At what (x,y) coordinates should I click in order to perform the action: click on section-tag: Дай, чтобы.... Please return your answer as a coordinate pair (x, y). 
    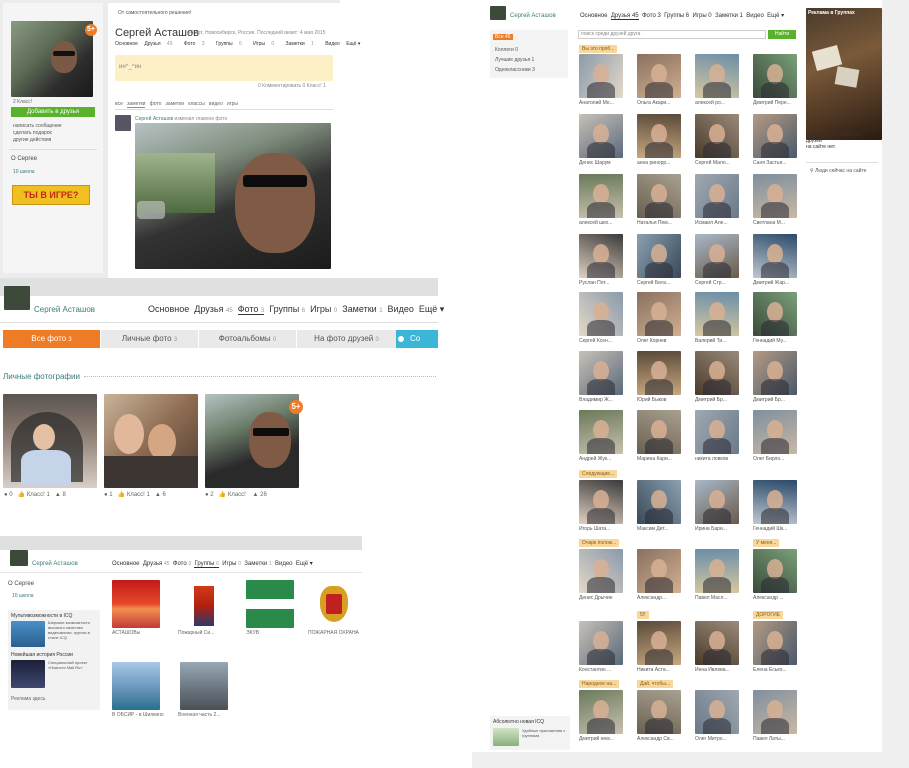
    Looking at the image, I should click on (655, 684).